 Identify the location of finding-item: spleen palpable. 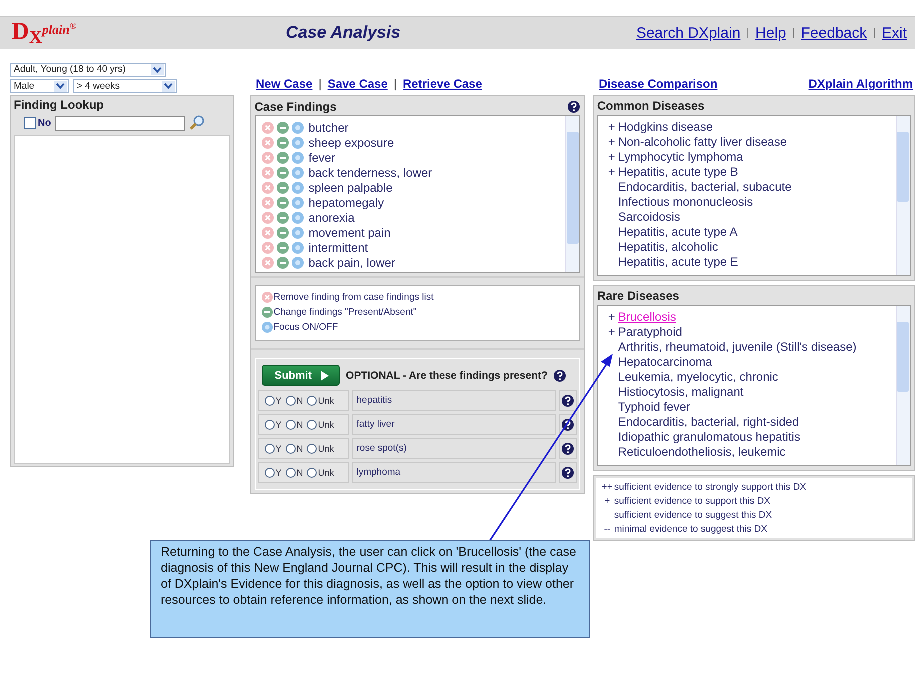
(350, 187).